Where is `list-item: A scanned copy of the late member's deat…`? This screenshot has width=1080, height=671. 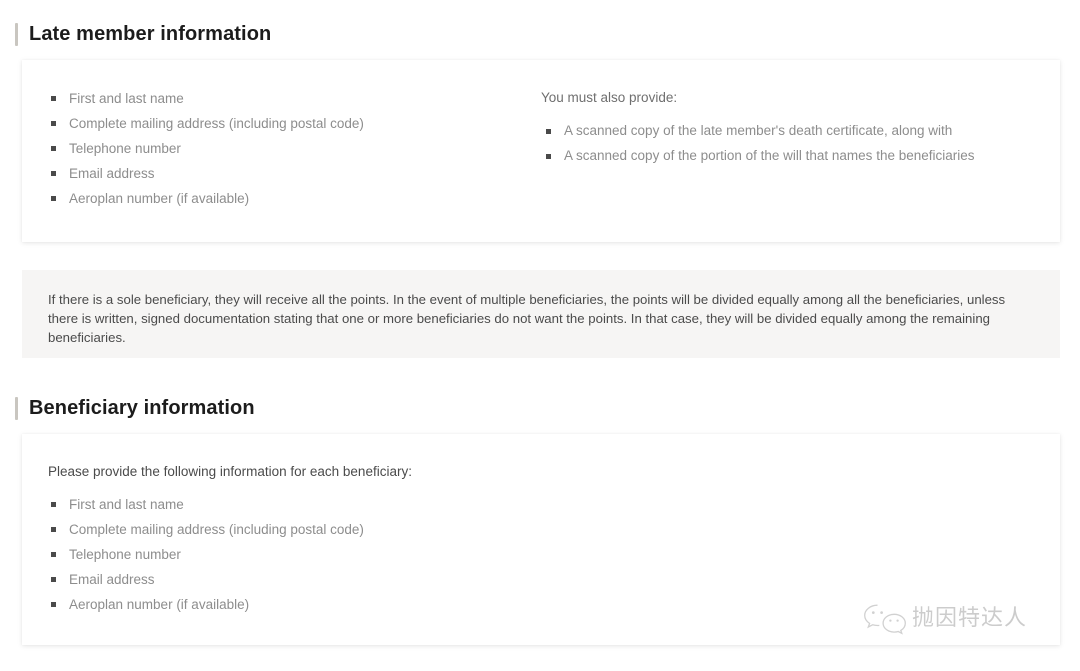
list-item: A scanned copy of the late member's deat… is located at coordinates (788, 131).